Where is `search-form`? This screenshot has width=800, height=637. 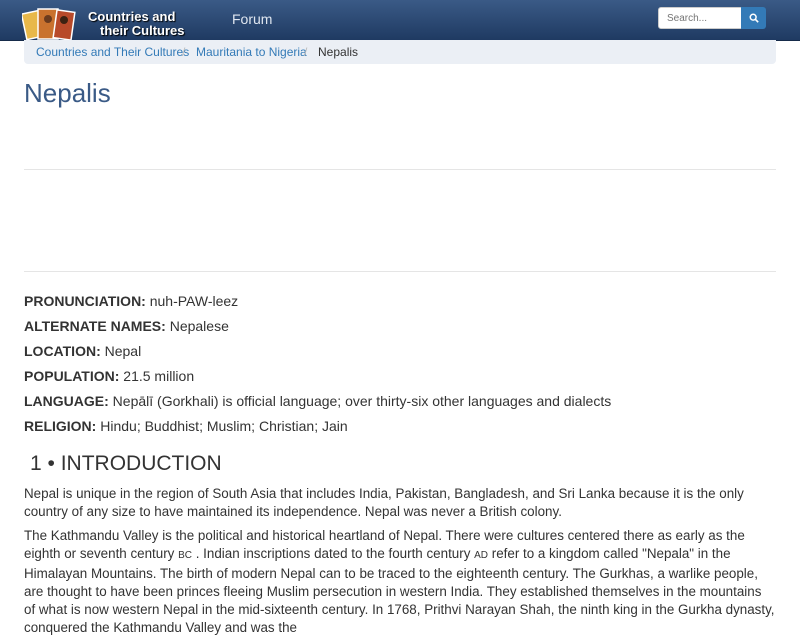 search-form is located at coordinates (712, 18).